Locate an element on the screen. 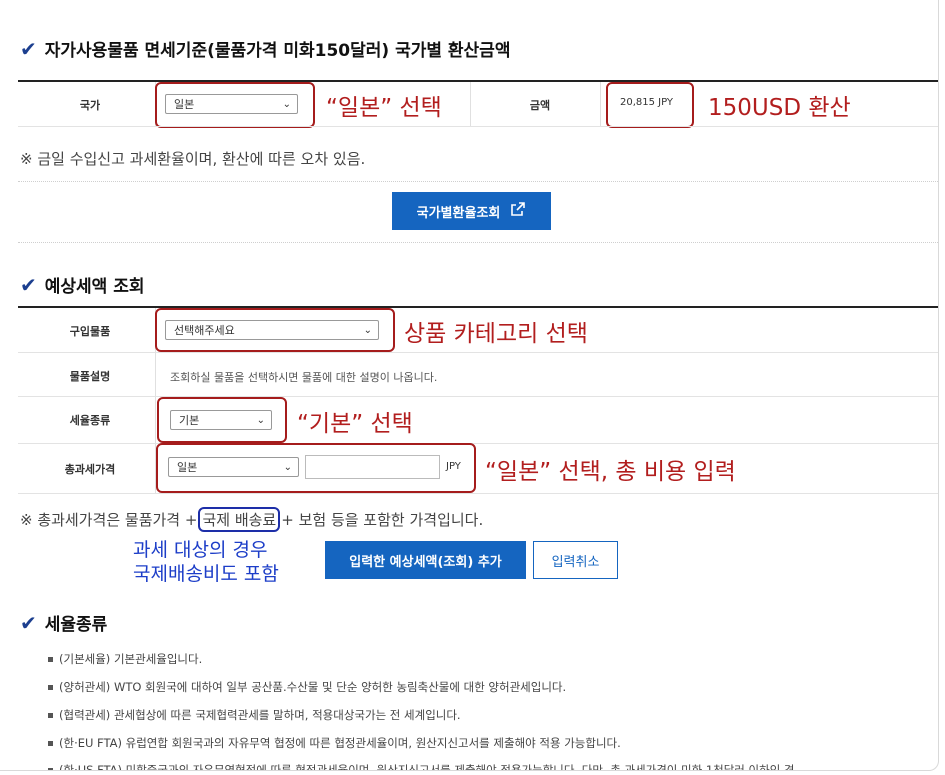 The width and height of the screenshot is (945, 775). add-estimate-button: 입력한 예상세액(조회) 추가 is located at coordinates (425, 560).